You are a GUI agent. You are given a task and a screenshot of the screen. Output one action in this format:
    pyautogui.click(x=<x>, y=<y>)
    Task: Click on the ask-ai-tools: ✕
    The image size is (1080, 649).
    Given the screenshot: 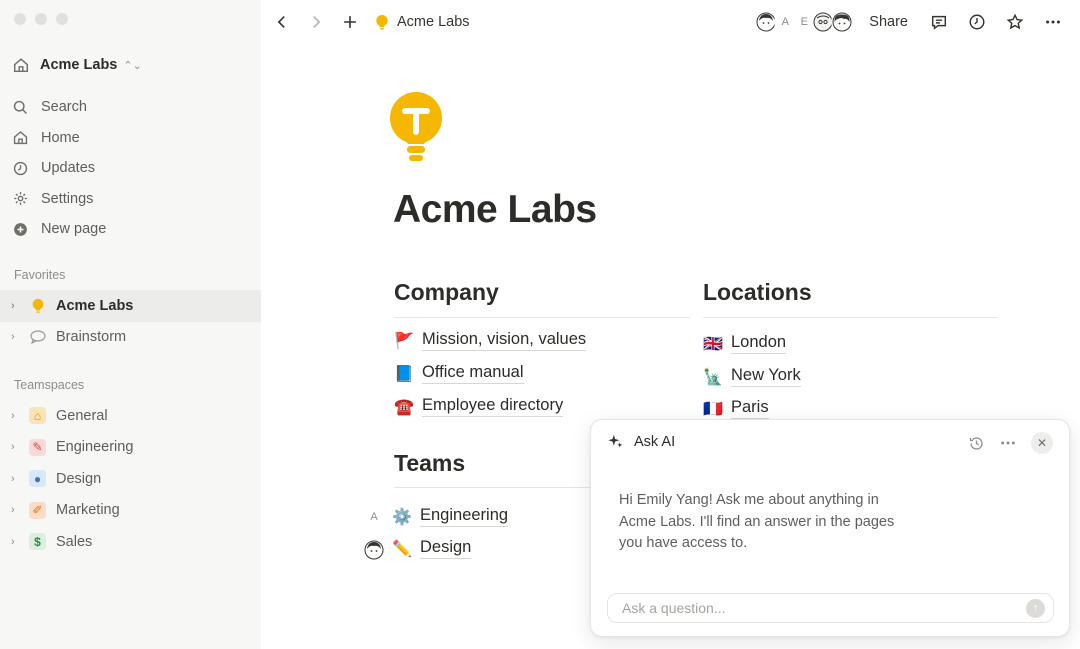 What is the action you would take?
    pyautogui.click(x=1010, y=443)
    